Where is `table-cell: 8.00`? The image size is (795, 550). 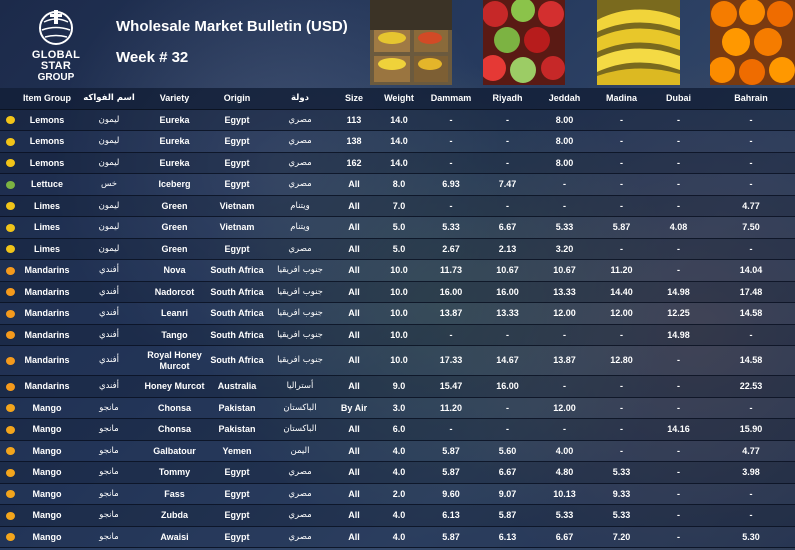 table-cell: 8.00 is located at coordinates (564, 163).